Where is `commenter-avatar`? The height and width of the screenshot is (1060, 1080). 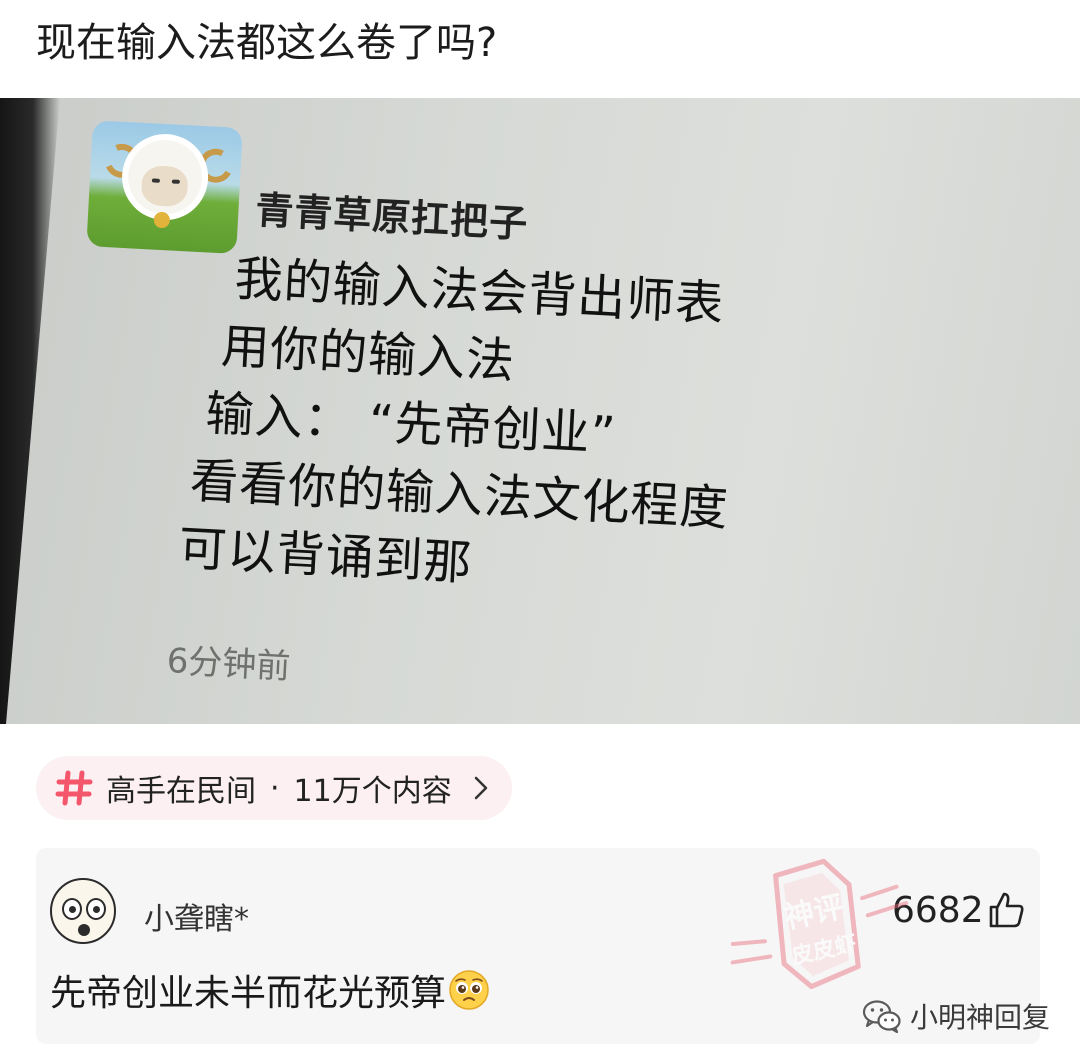
commenter-avatar is located at coordinates (83, 911).